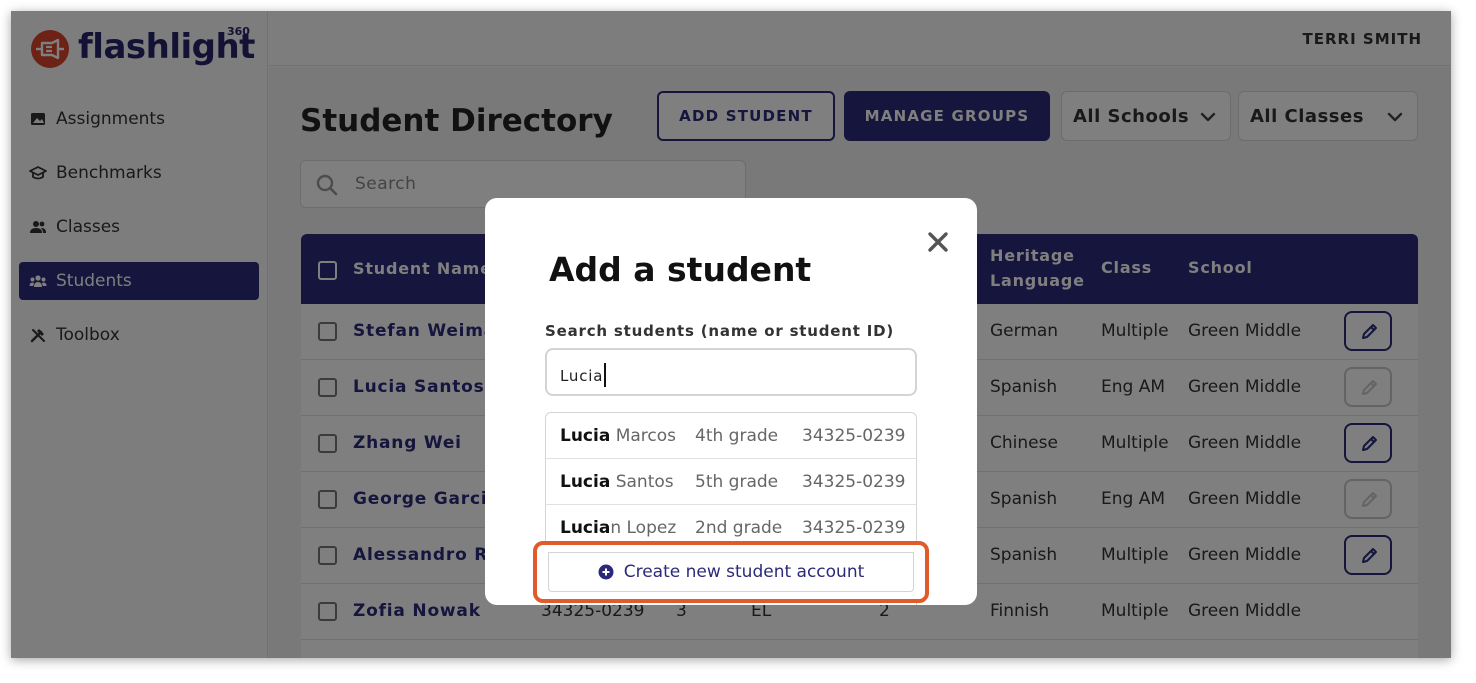 The image size is (1476, 683). What do you see at coordinates (643, 528) in the screenshot?
I see `result-name-rest: n Lopez` at bounding box center [643, 528].